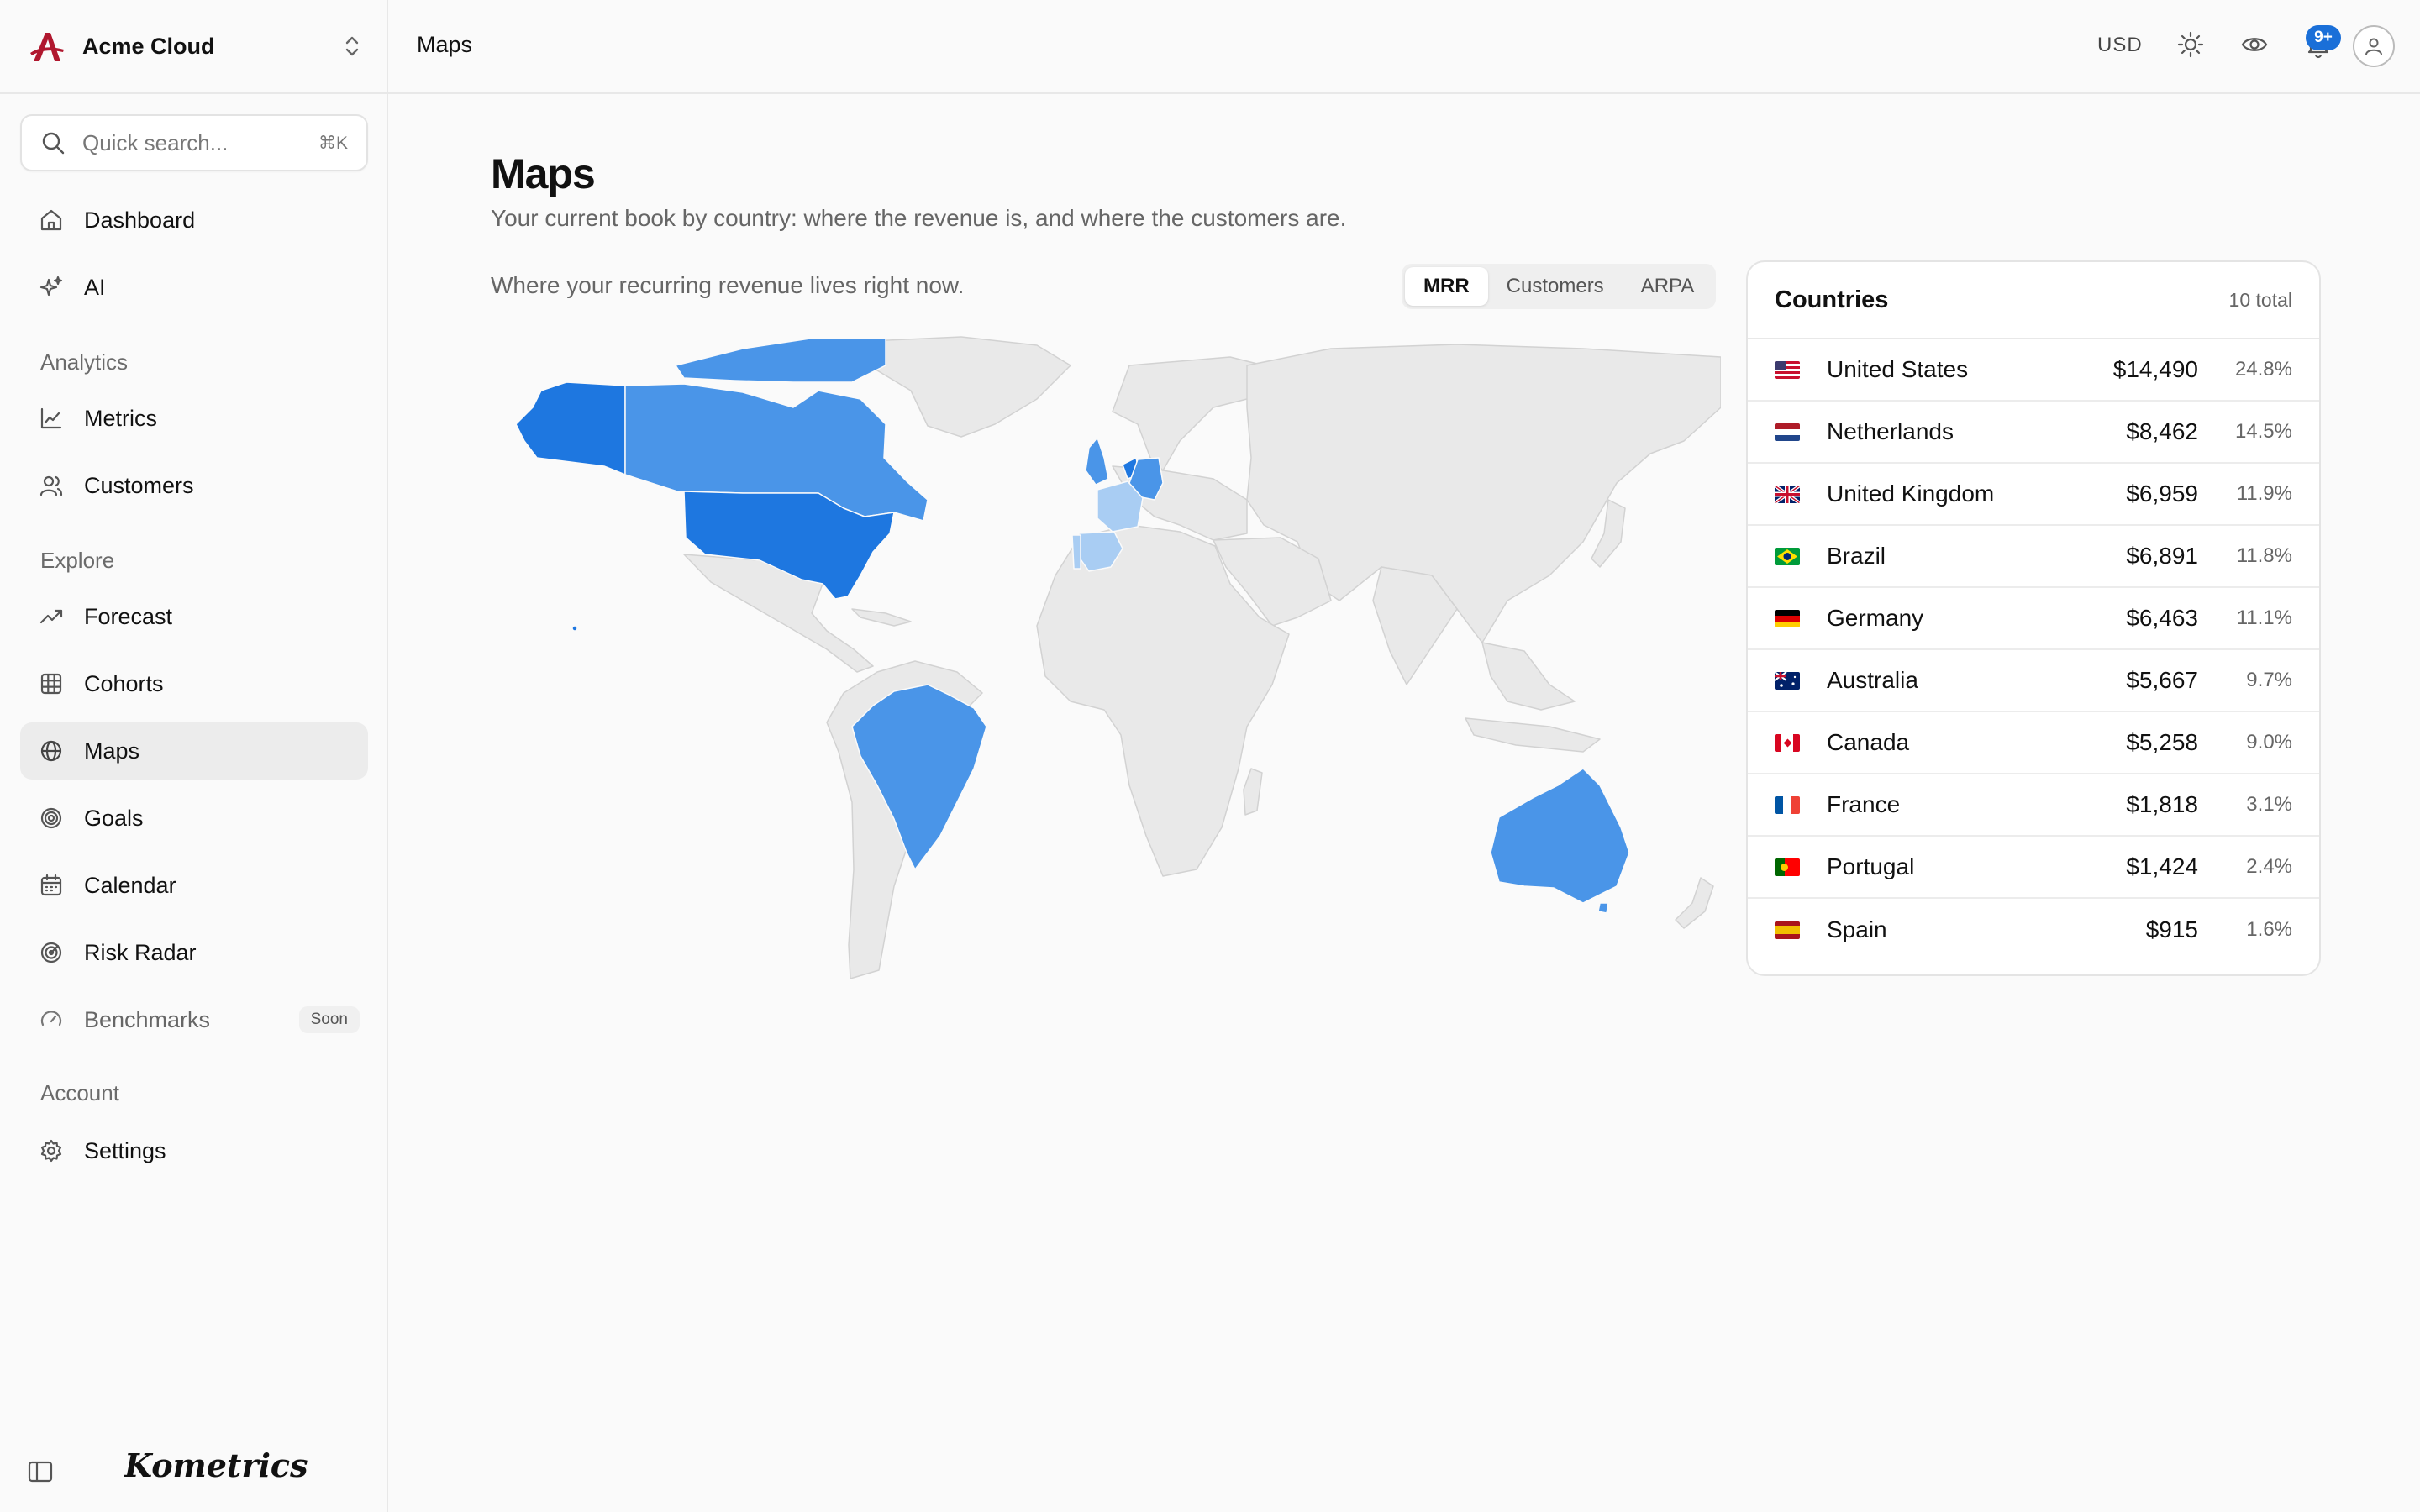  Describe the element at coordinates (1603, 908) in the screenshot. I see `tasmania-region` at that location.